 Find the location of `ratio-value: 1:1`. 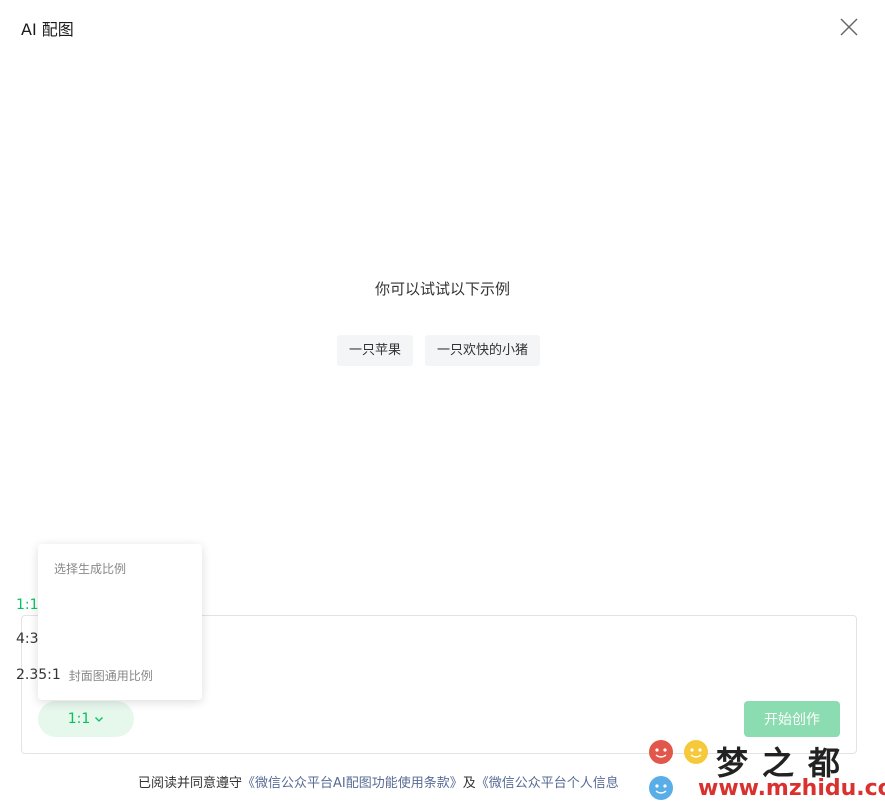

ratio-value: 1:1 is located at coordinates (79, 719).